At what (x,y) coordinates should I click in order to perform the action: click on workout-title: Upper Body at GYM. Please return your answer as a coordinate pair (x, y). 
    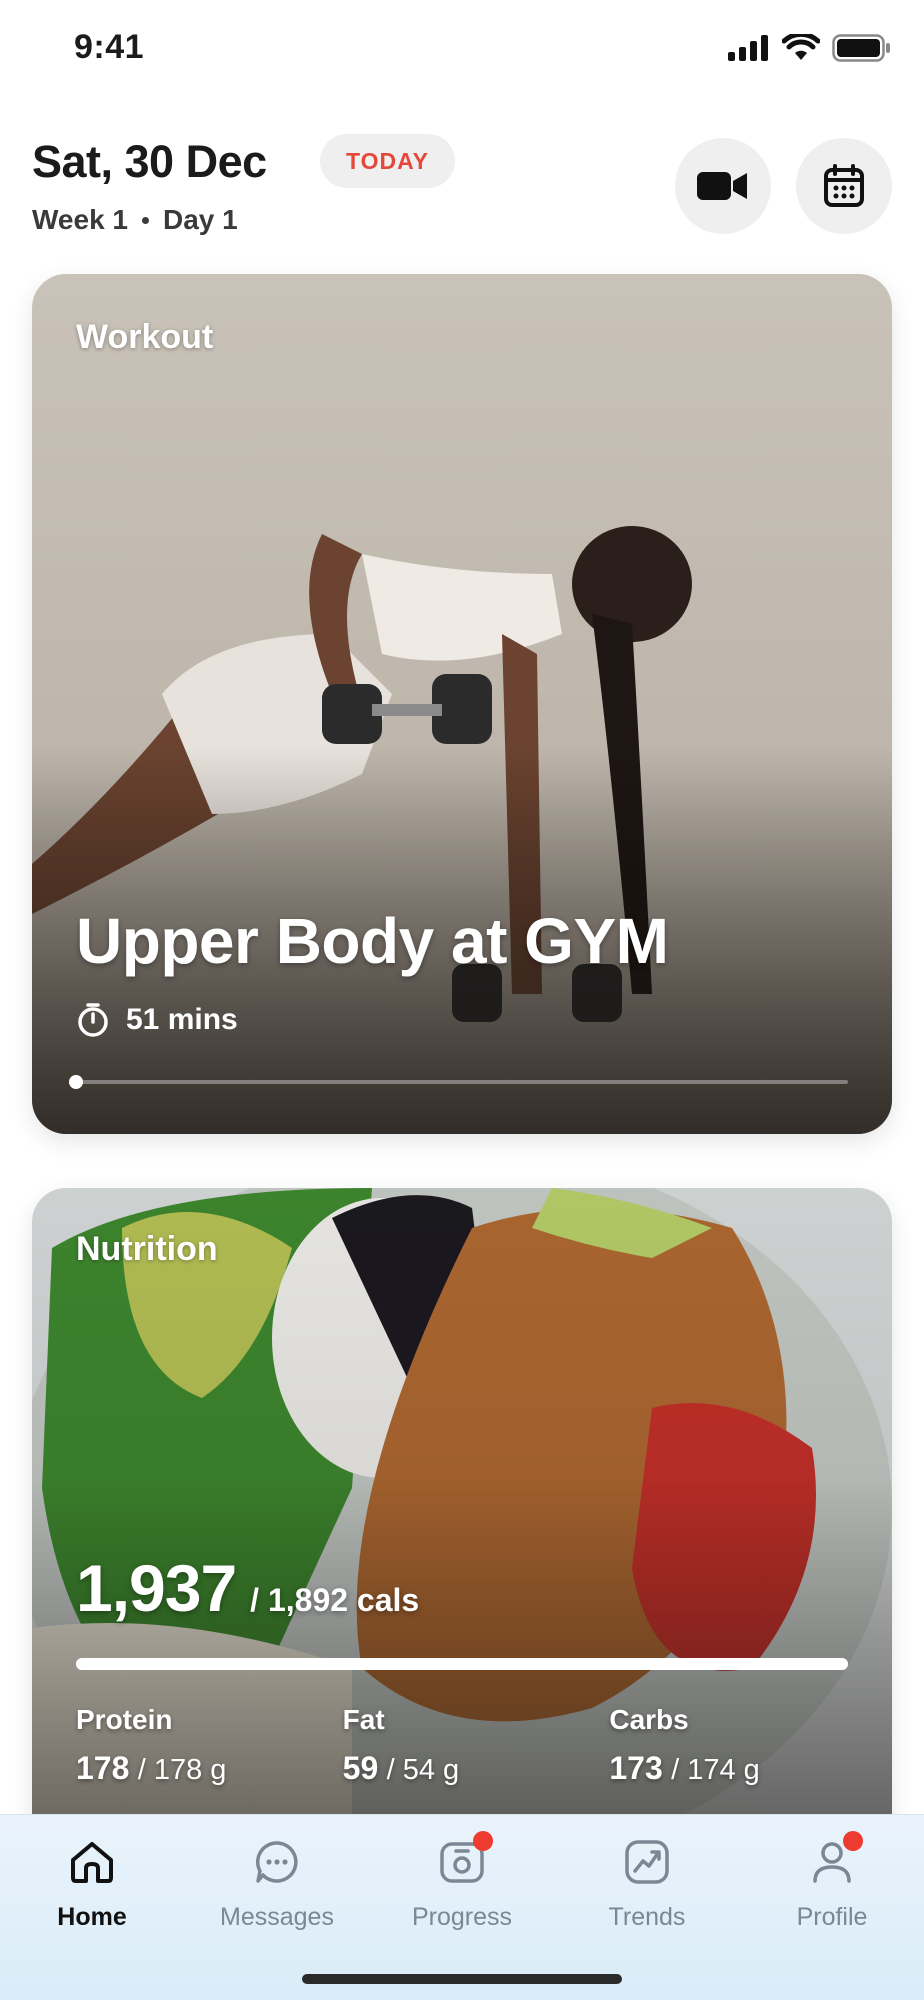
    Looking at the image, I should click on (372, 941).